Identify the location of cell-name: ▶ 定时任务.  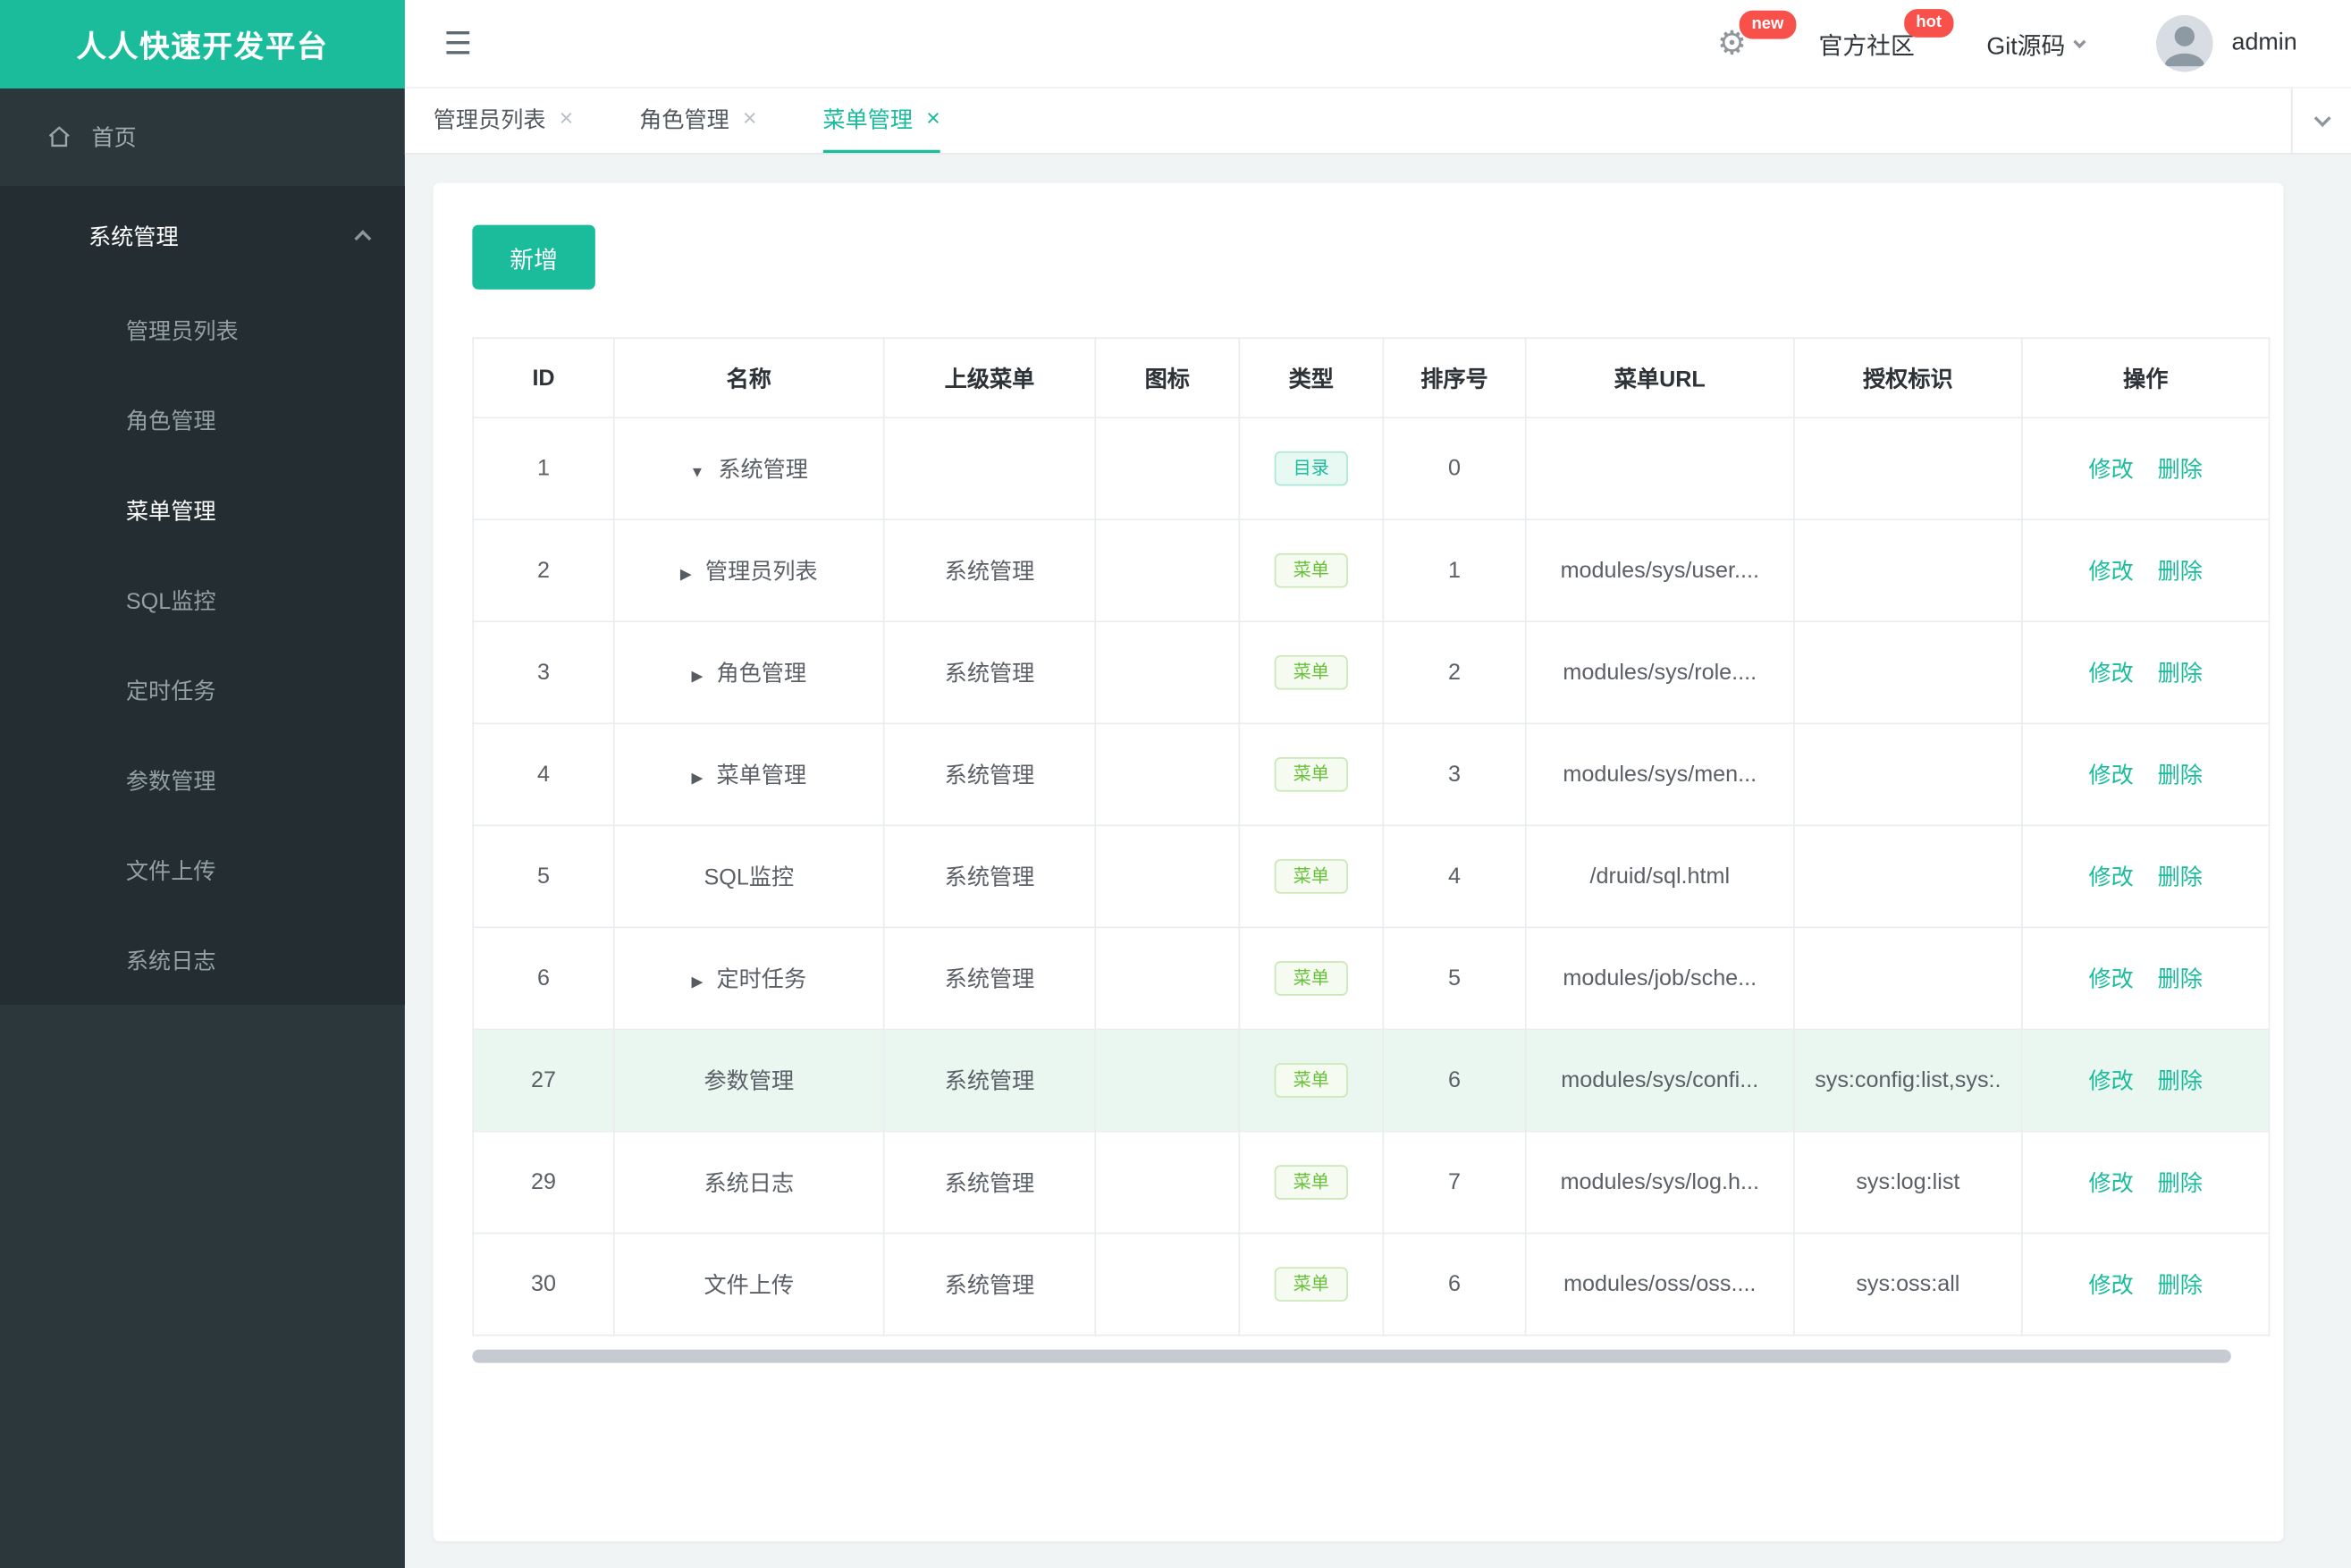
(749, 978).